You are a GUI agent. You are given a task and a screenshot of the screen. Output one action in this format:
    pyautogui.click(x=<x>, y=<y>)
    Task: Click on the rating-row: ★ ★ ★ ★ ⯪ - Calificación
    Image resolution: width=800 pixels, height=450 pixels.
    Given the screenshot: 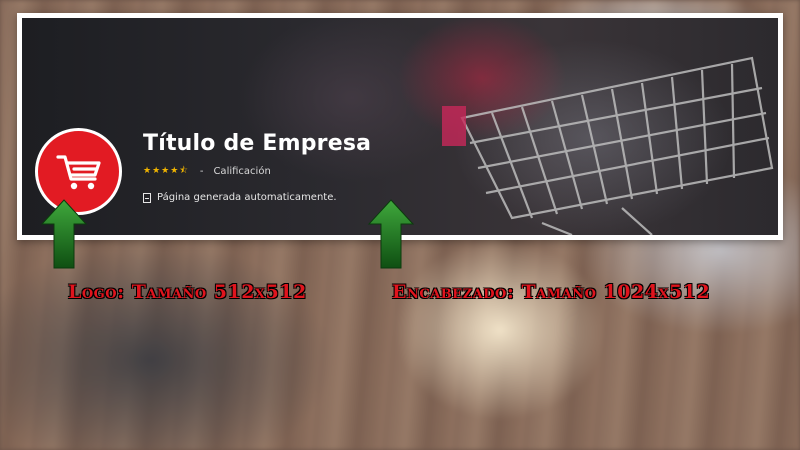 What is the action you would take?
    pyautogui.click(x=207, y=171)
    